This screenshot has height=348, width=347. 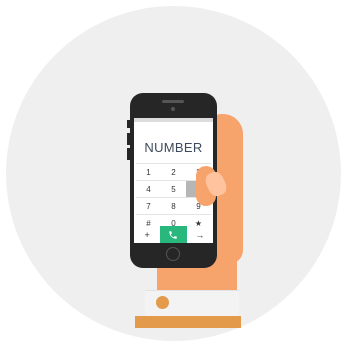 What do you see at coordinates (200, 234) in the screenshot?
I see `next-arrow-button: →` at bounding box center [200, 234].